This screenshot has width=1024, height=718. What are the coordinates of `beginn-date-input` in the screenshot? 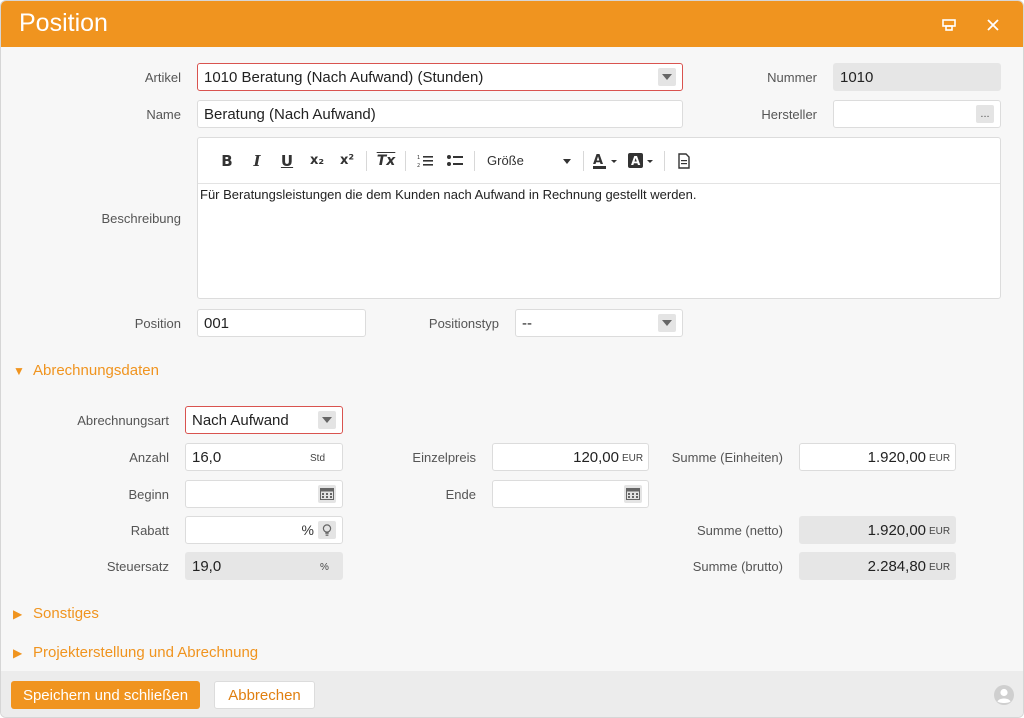 It's located at (264, 494).